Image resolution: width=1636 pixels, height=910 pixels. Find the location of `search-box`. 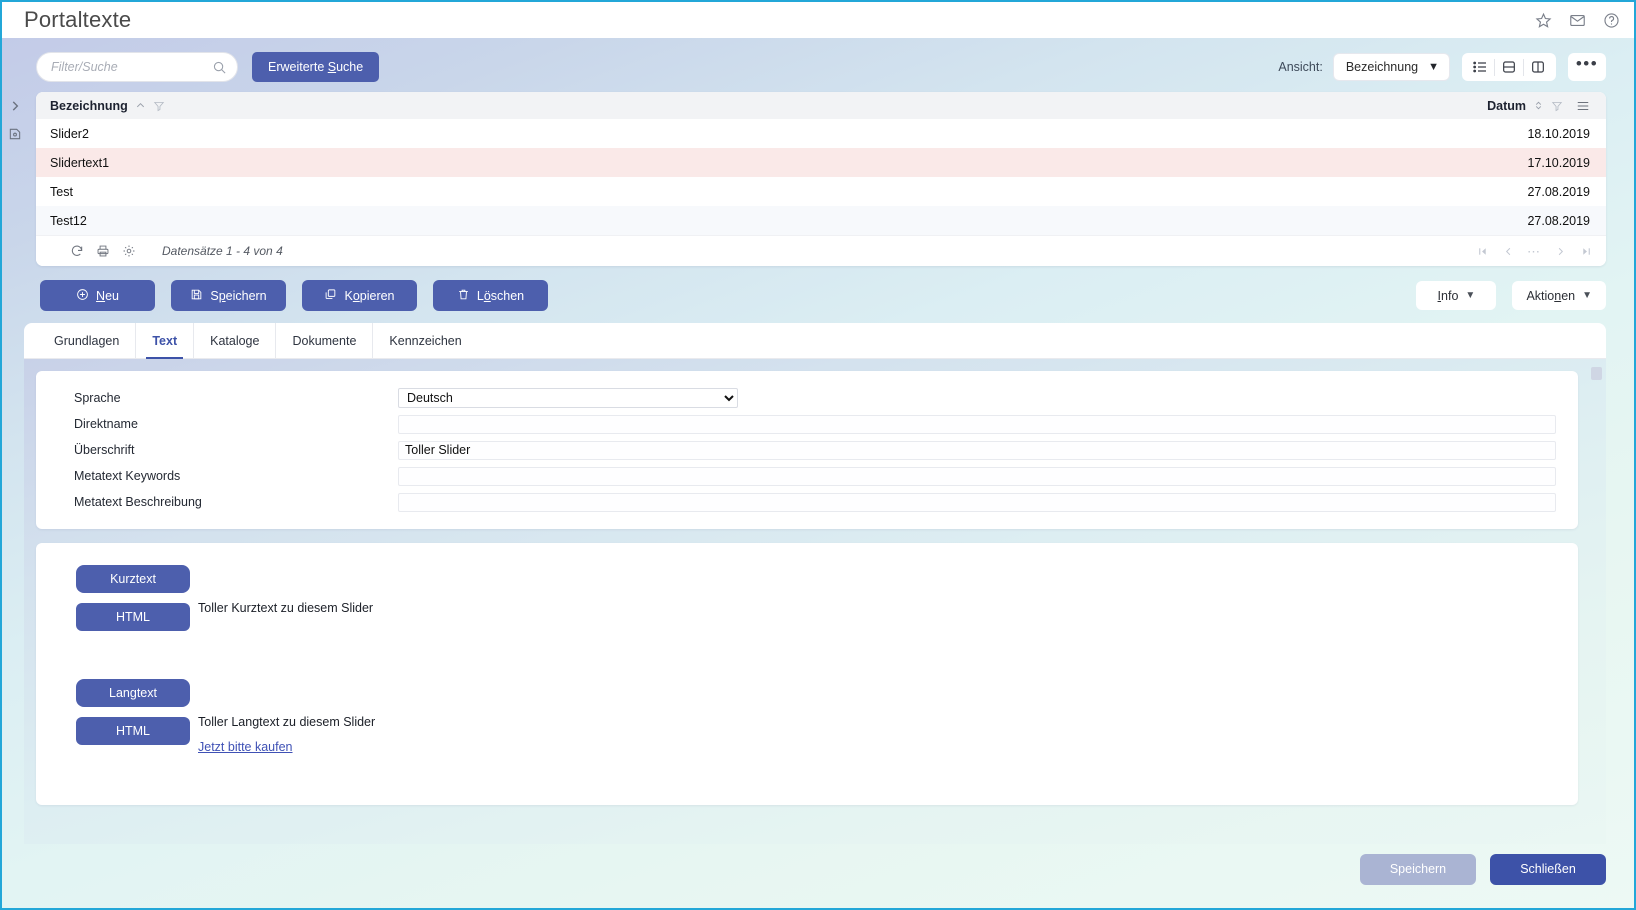

search-box is located at coordinates (137, 67).